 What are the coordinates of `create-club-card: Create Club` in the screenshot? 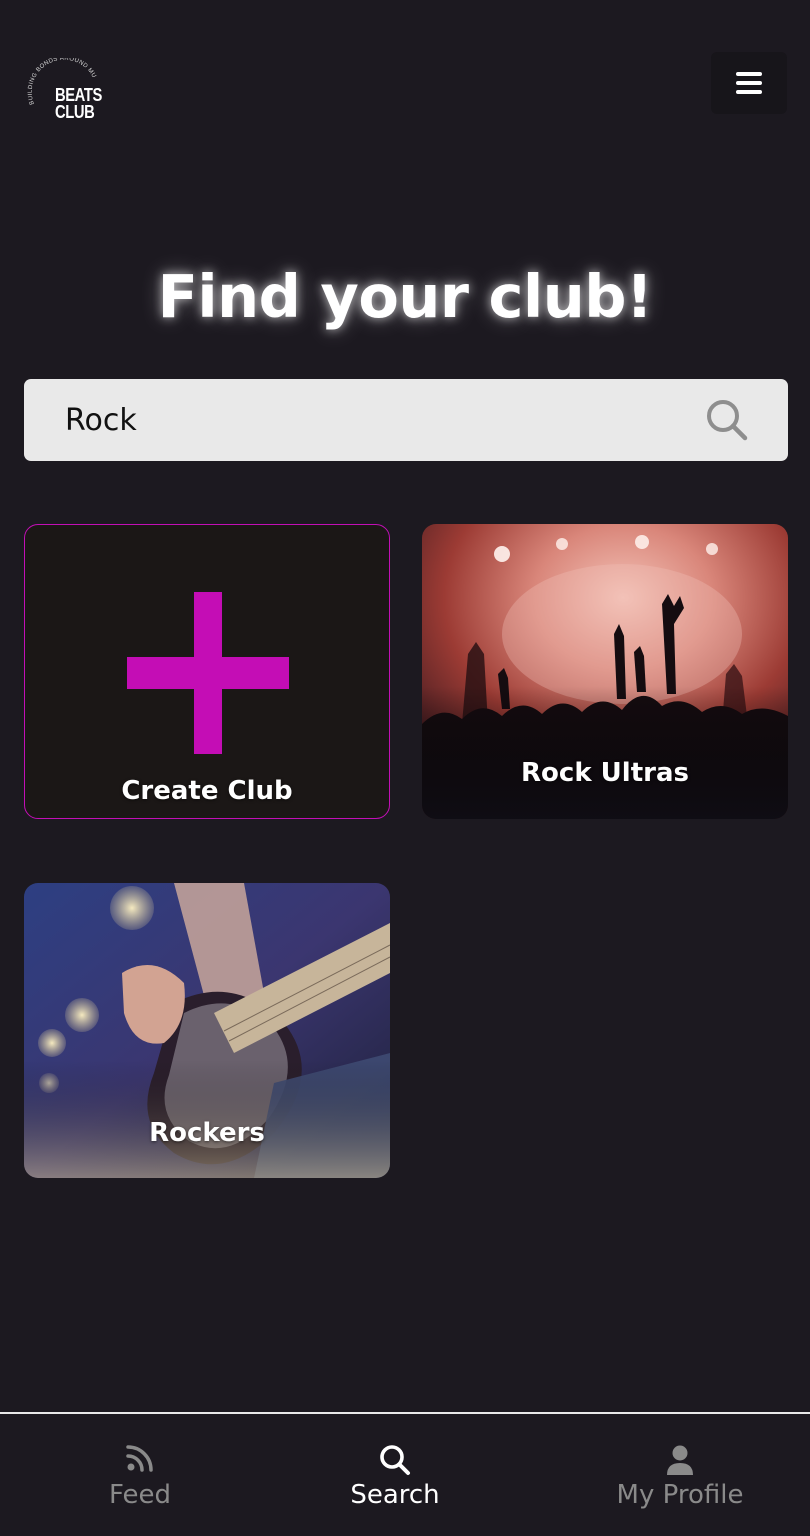 It's located at (207, 671).